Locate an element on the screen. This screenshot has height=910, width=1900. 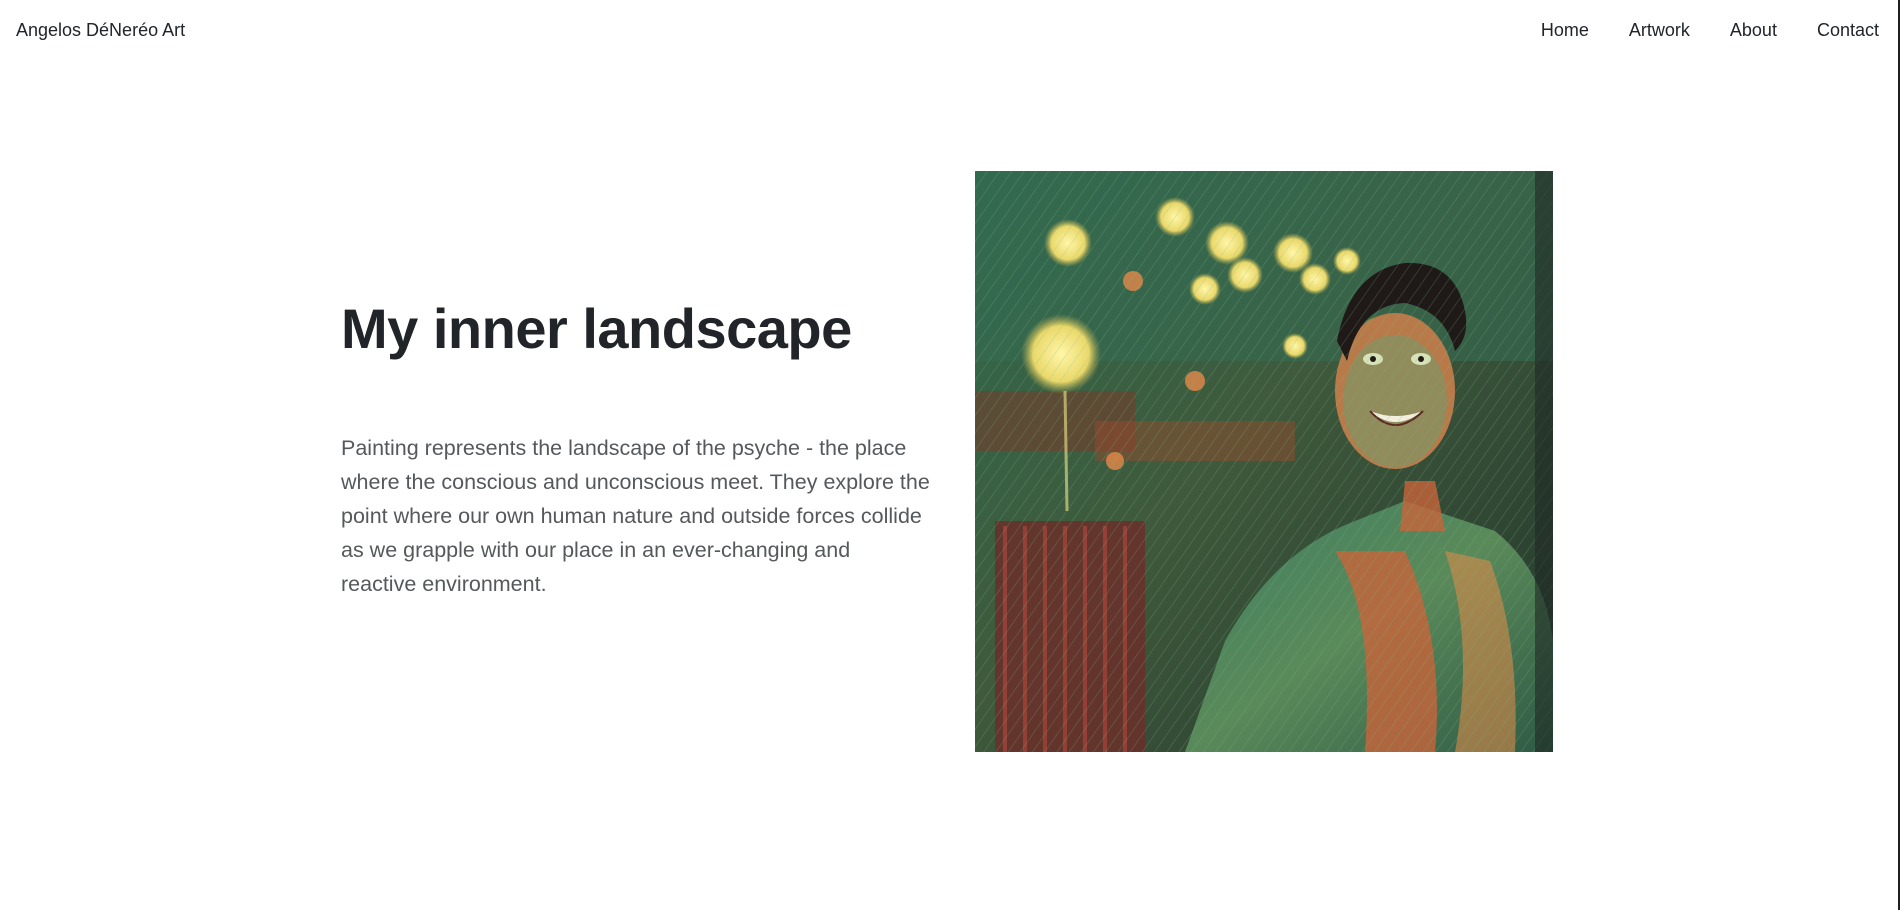
brand-link: Angelos DéNeréo Art is located at coordinates (100, 30).